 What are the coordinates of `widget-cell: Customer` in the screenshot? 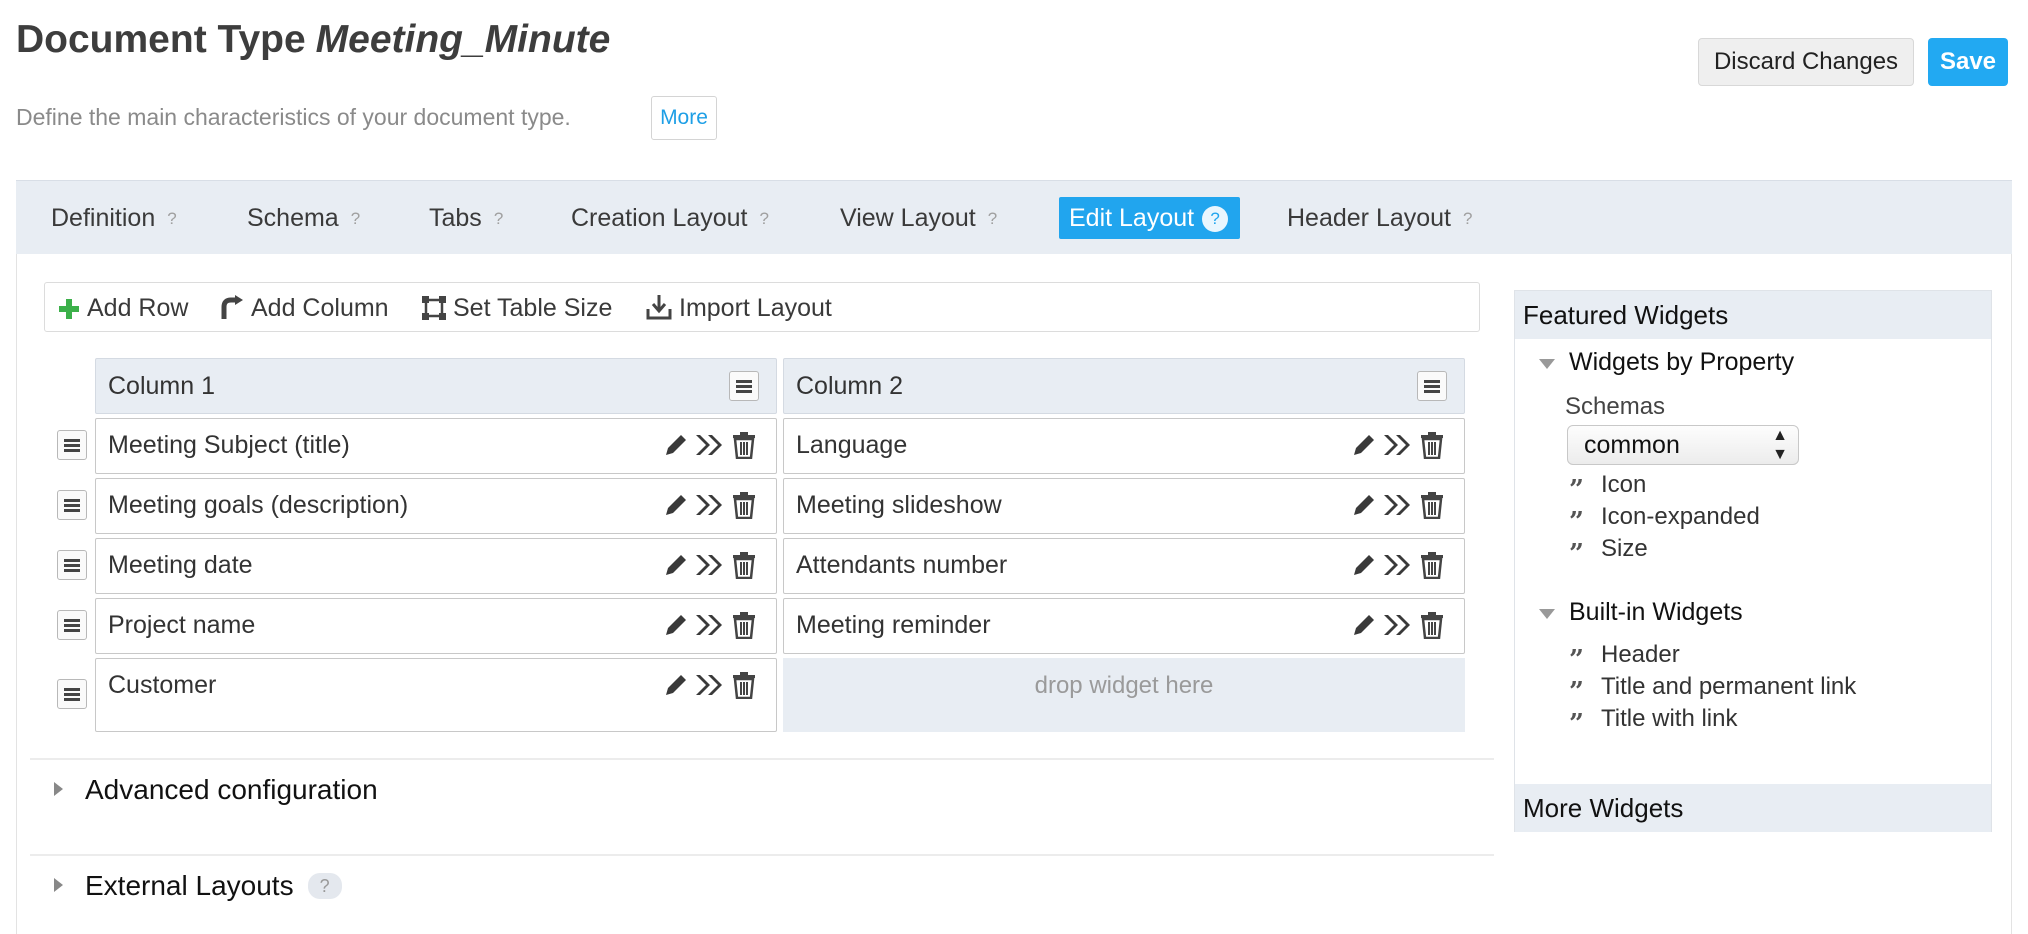 It's located at (436, 695).